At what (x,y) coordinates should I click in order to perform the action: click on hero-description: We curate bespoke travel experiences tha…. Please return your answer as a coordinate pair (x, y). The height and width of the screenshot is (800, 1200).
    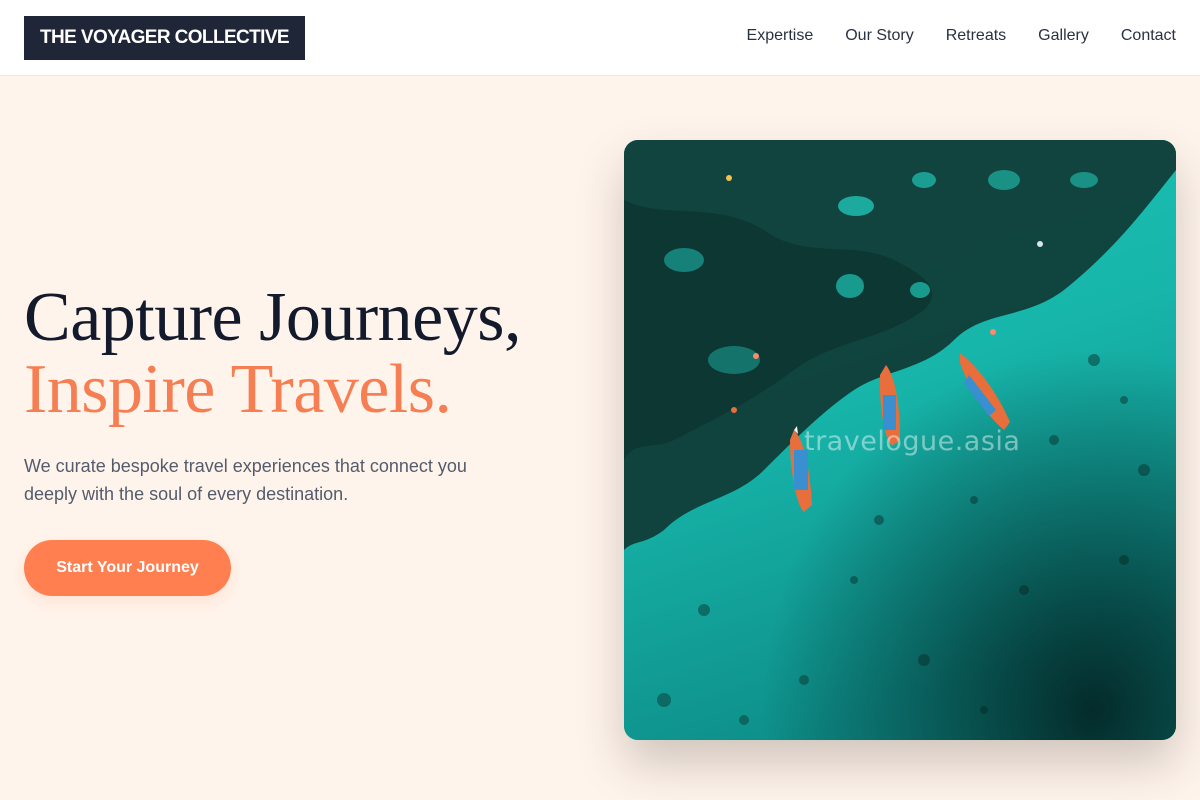
    Looking at the image, I should click on (245, 480).